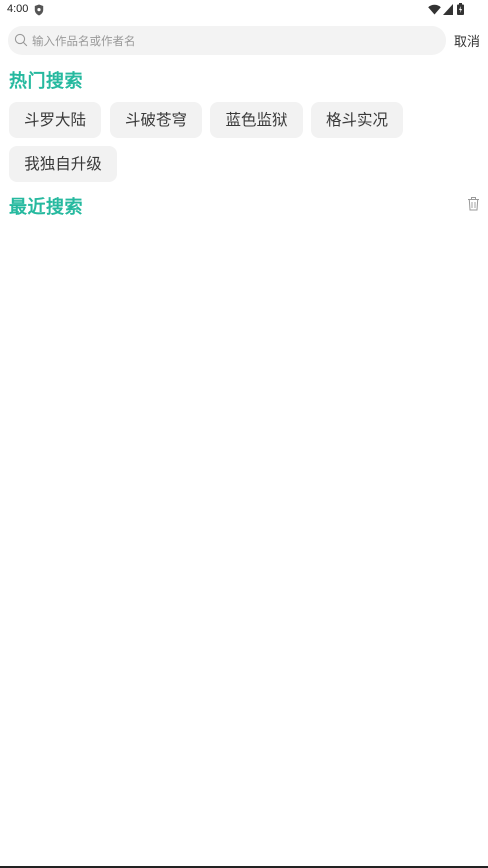 The image size is (488, 868). I want to click on hot-search-tag: 格斗实况, so click(357, 120).